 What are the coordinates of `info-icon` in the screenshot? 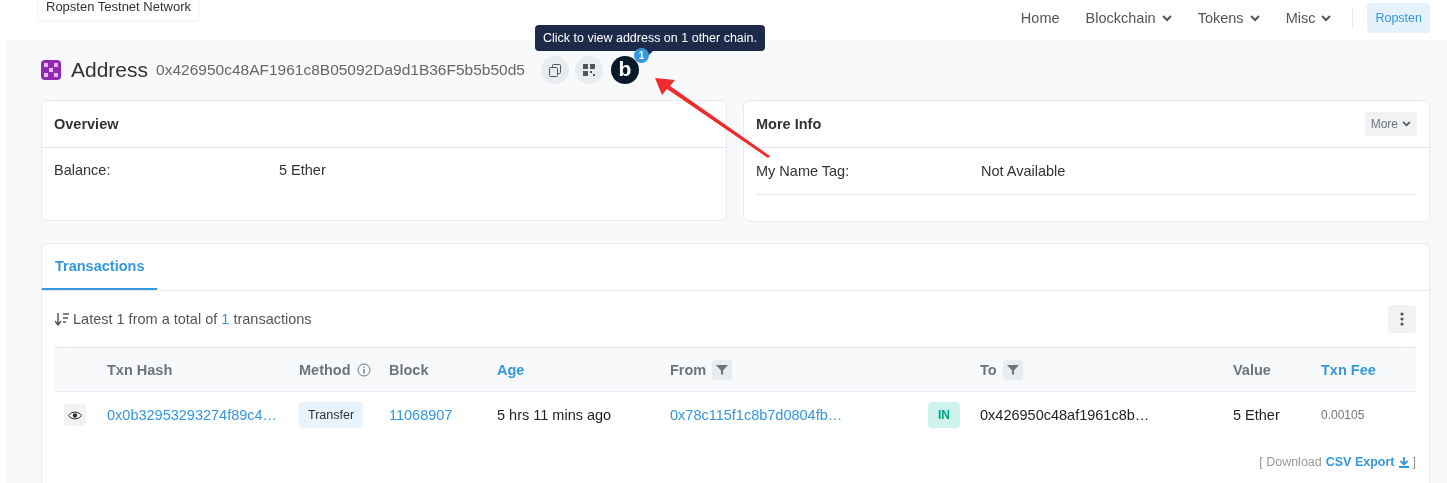 It's located at (363, 369).